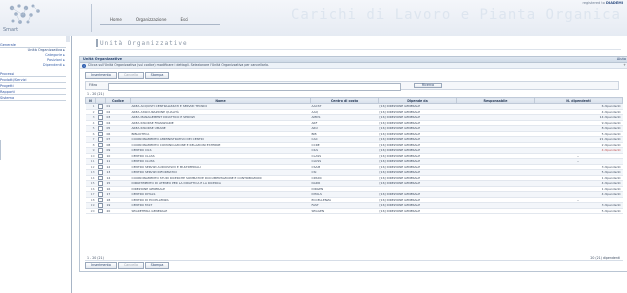 The image size is (627, 293). I want to click on sidebar-item-unita-organizzativa: Unità Organizzativa ▸, so click(46, 50).